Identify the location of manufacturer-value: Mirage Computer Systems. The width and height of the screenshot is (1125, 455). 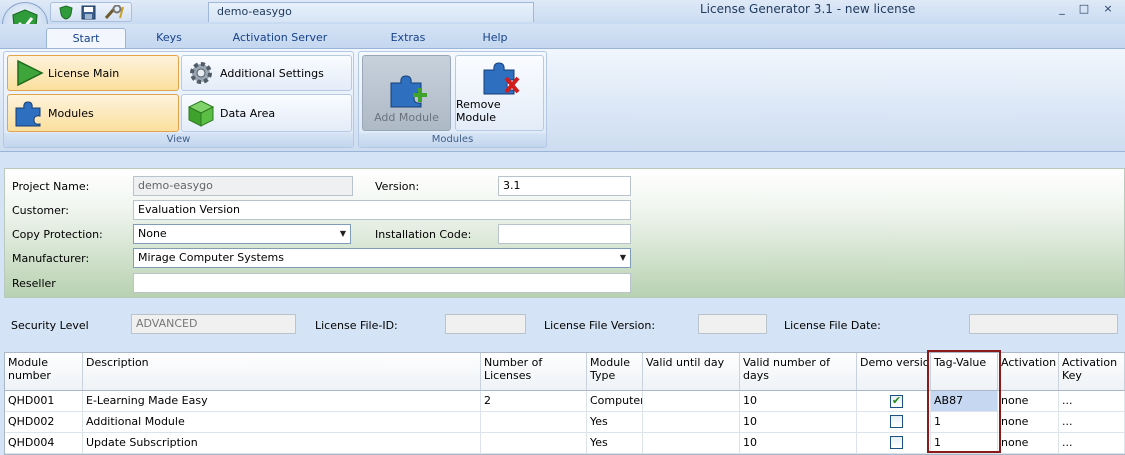
(211, 257).